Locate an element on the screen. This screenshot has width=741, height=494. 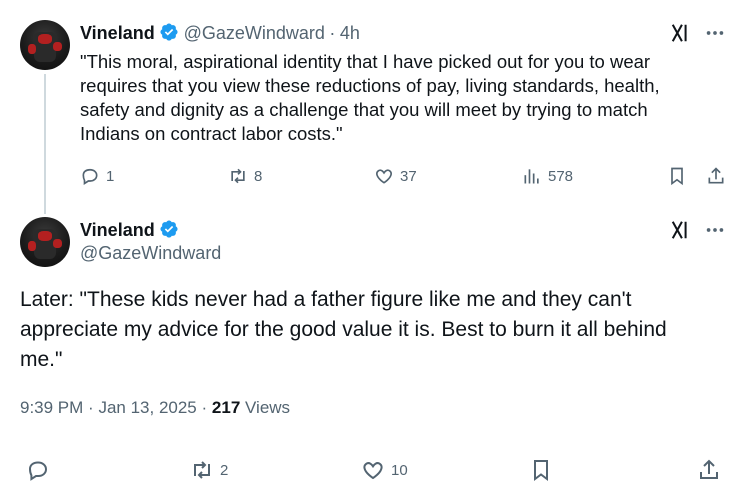
reply-header: Vineland @GazeWindward · 4h is located at coordinates (220, 33).